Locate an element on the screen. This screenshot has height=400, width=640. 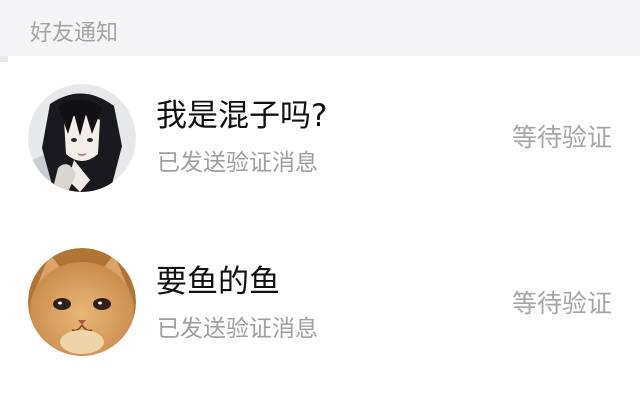
section-title: 好友通知 is located at coordinates (74, 33).